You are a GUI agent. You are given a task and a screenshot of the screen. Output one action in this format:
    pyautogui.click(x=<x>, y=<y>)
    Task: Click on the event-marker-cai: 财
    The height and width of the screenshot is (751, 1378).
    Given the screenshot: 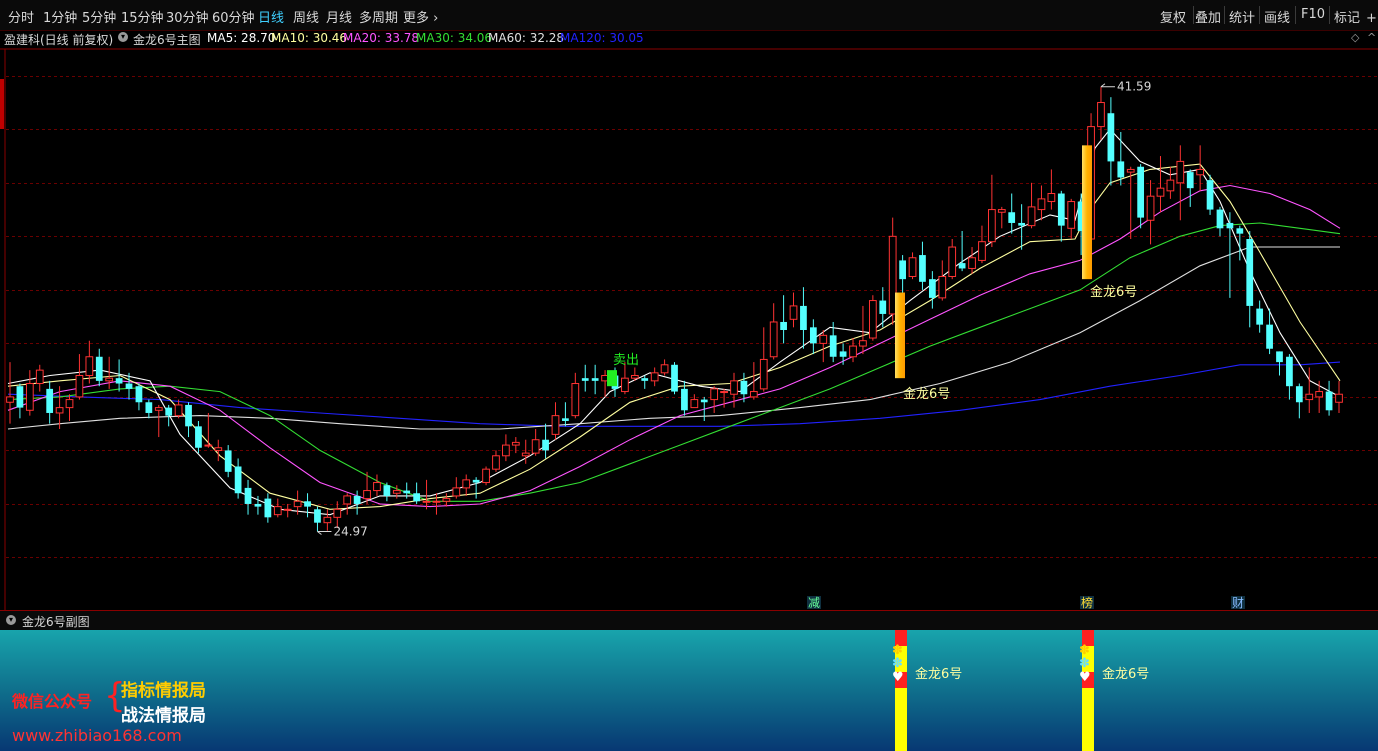 What is the action you would take?
    pyautogui.click(x=1238, y=603)
    